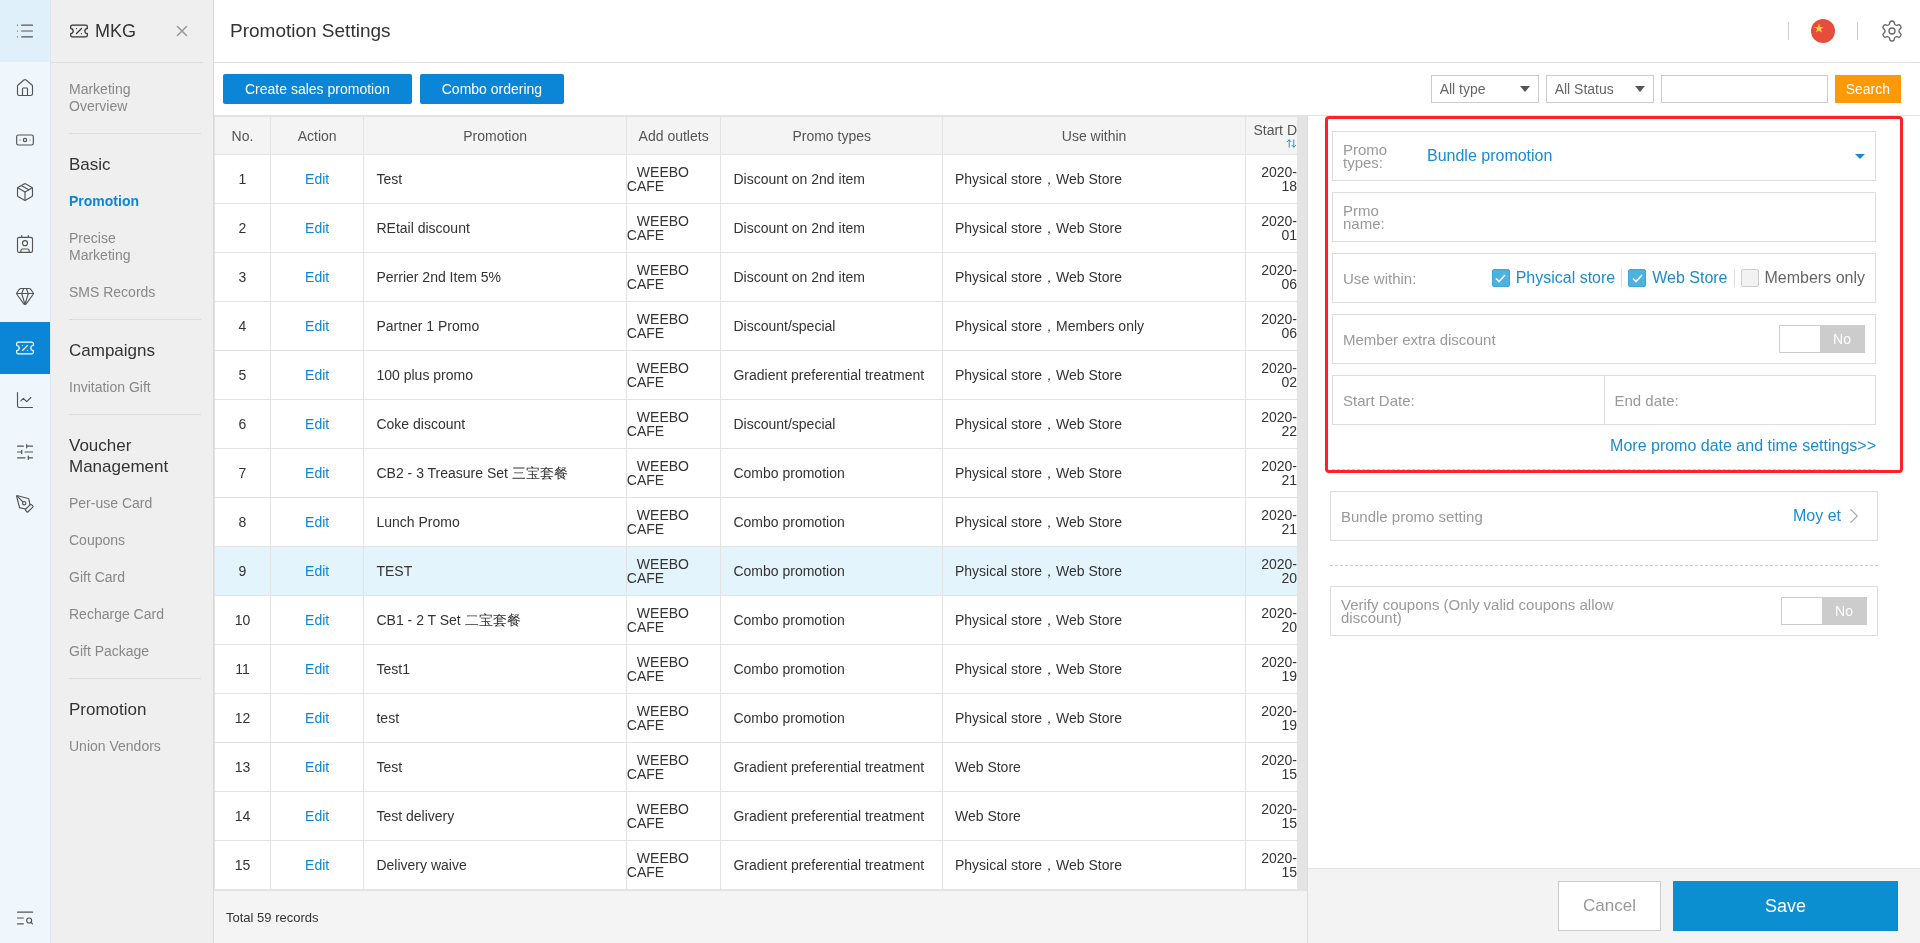 The width and height of the screenshot is (1920, 943). What do you see at coordinates (121, 540) in the screenshot?
I see `sidebar-item: Coupons` at bounding box center [121, 540].